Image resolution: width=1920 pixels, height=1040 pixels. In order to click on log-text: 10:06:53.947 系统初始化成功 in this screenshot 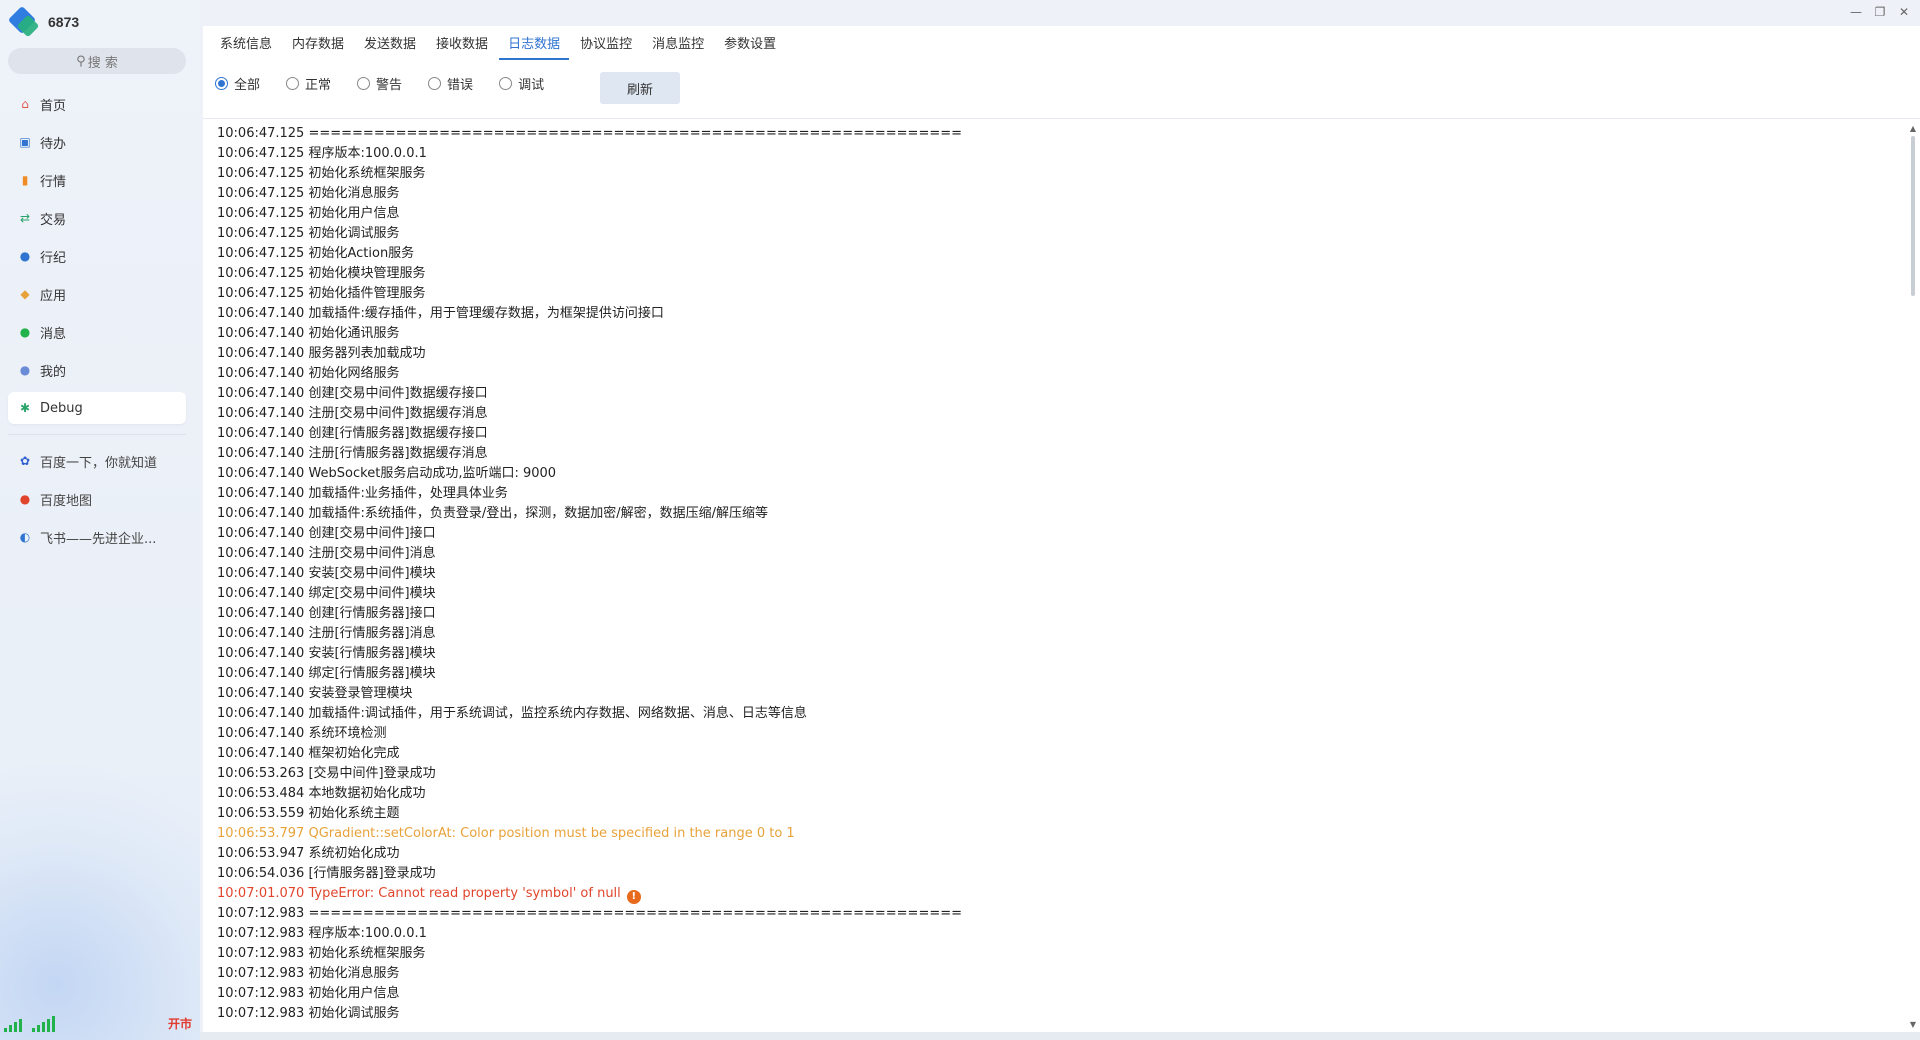, I will do `click(308, 853)`.